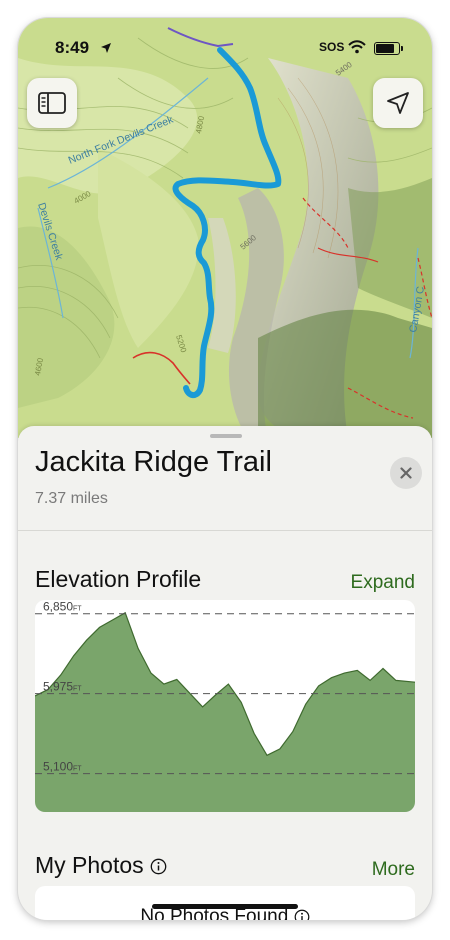 The image size is (450, 940). I want to click on trail-title: Jackita Ridge Trail, so click(153, 462).